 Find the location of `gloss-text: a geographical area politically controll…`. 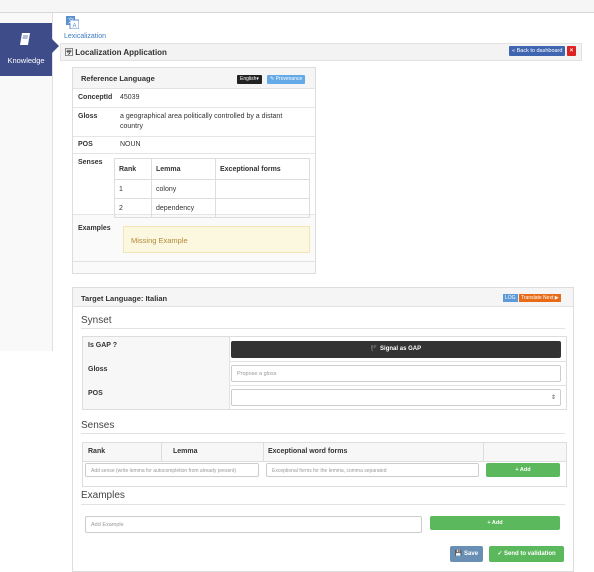

gloss-text: a geographical area politically controll… is located at coordinates (201, 121).